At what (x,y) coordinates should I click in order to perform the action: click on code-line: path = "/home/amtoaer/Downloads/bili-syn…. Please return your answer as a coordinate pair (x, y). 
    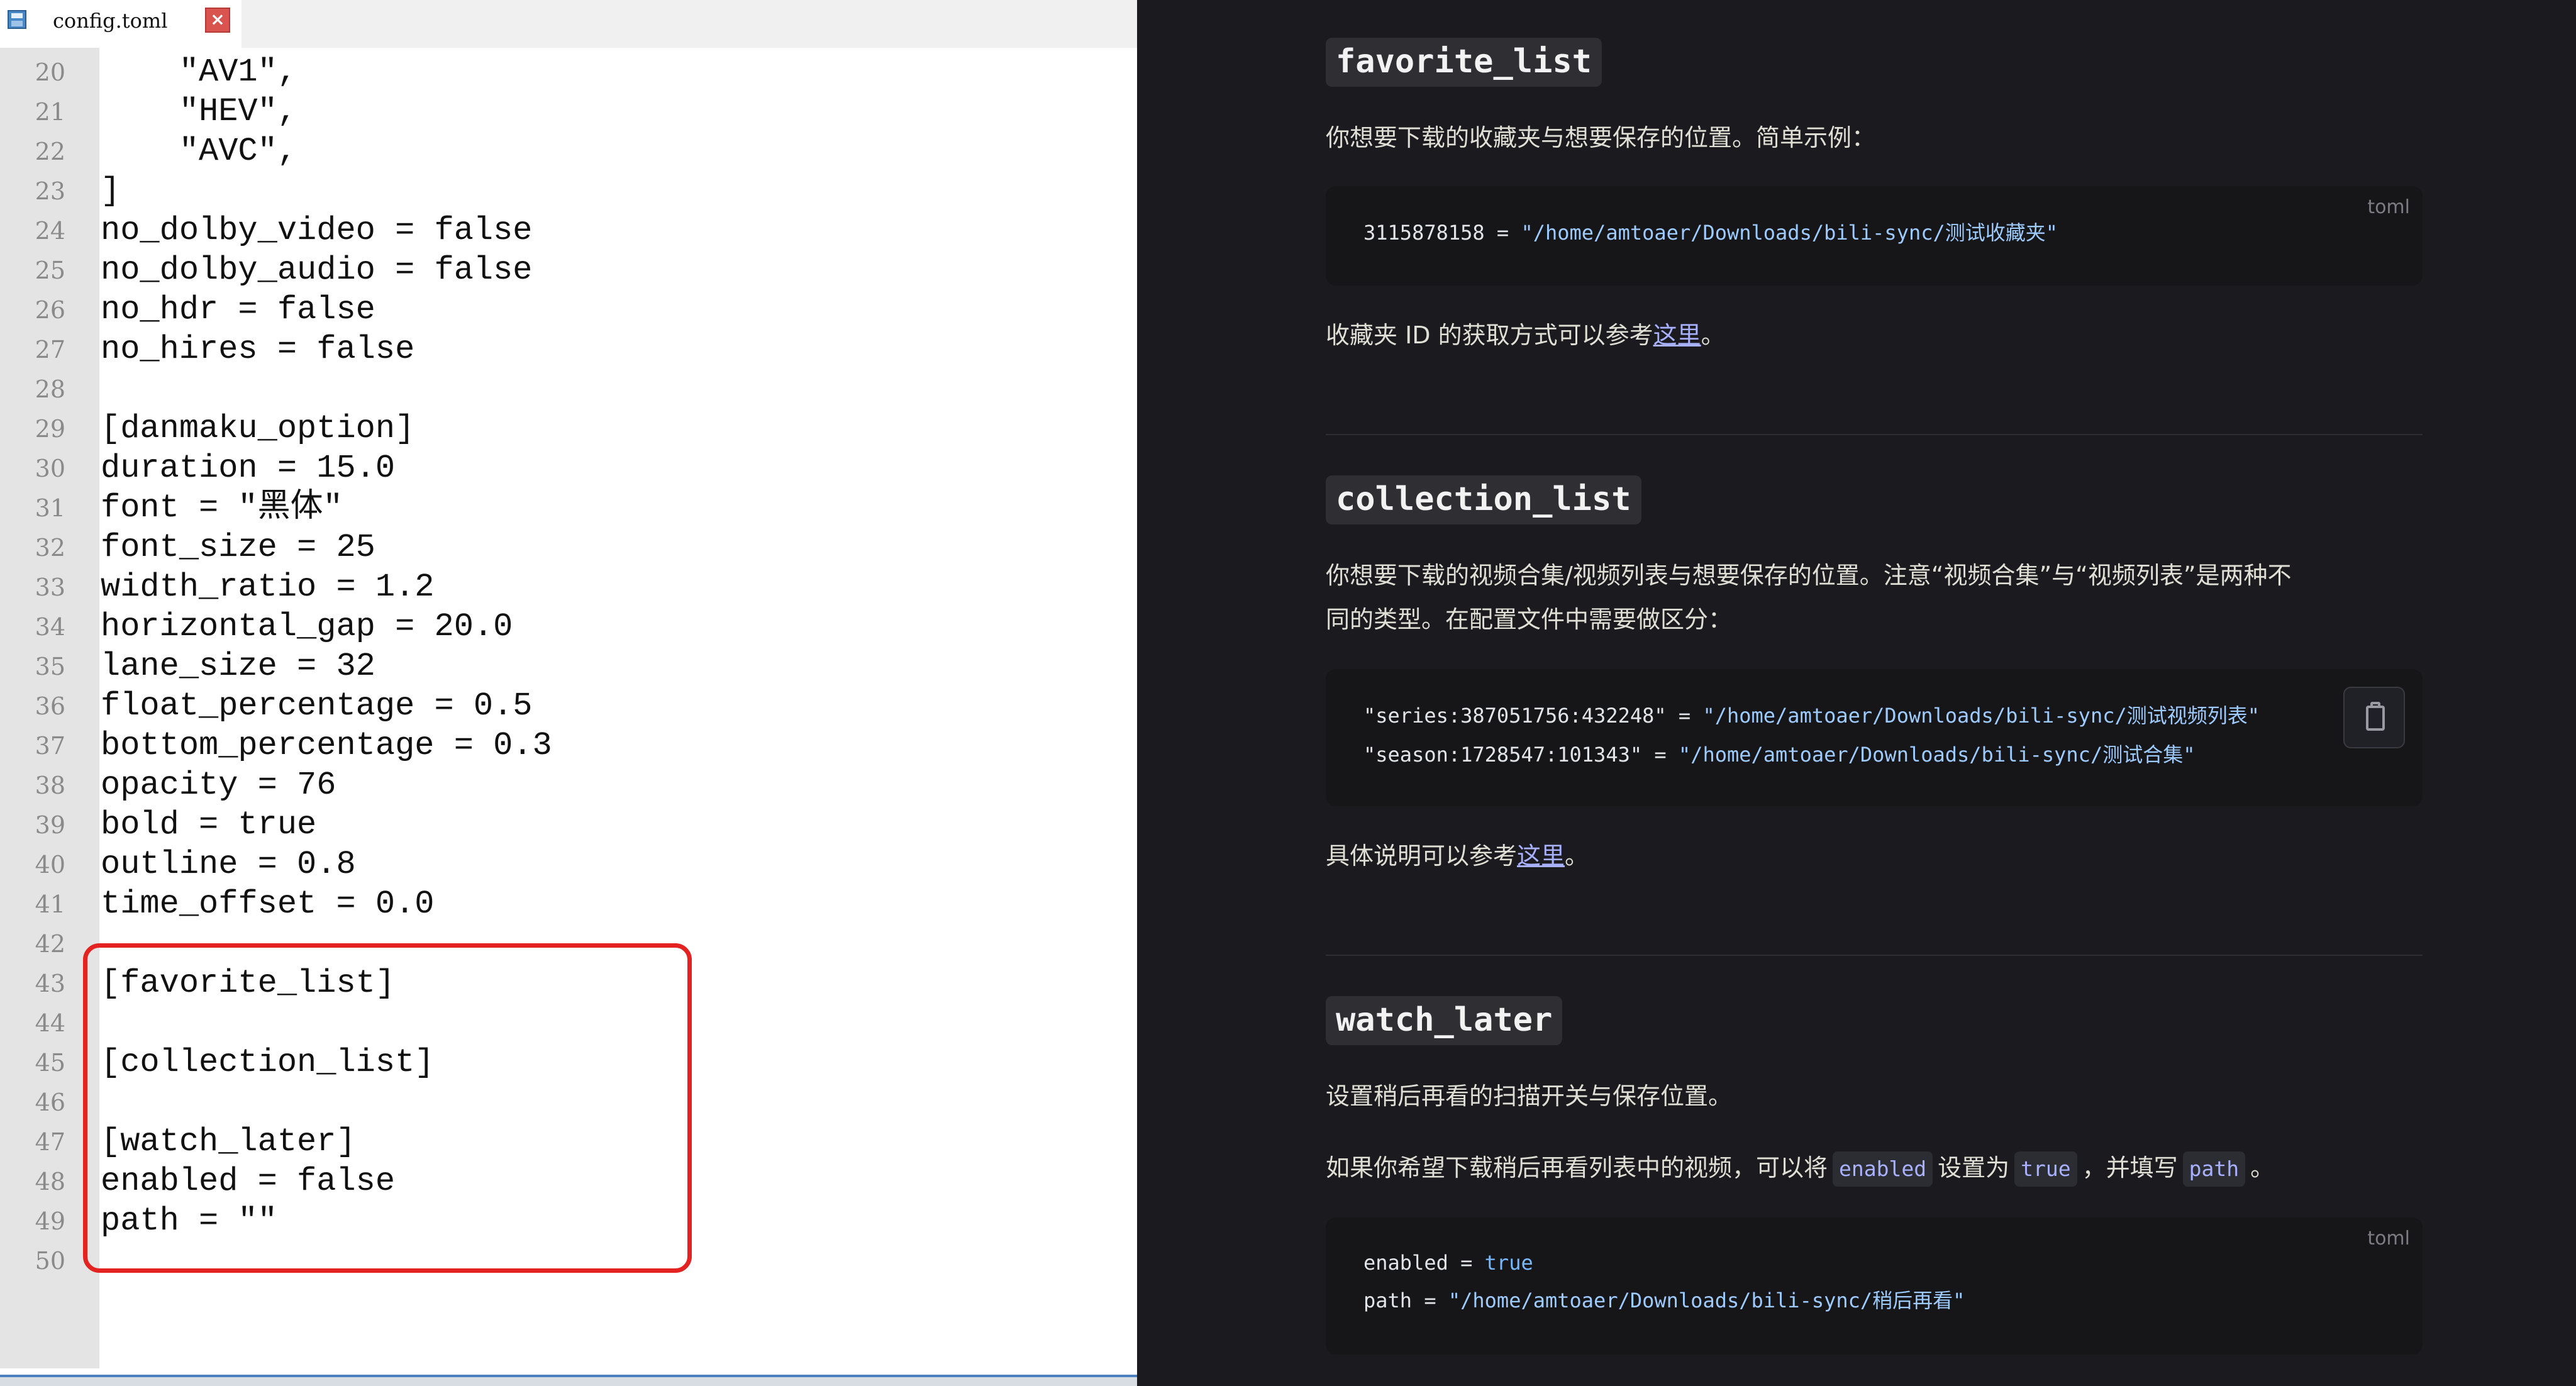
    Looking at the image, I should click on (1664, 1300).